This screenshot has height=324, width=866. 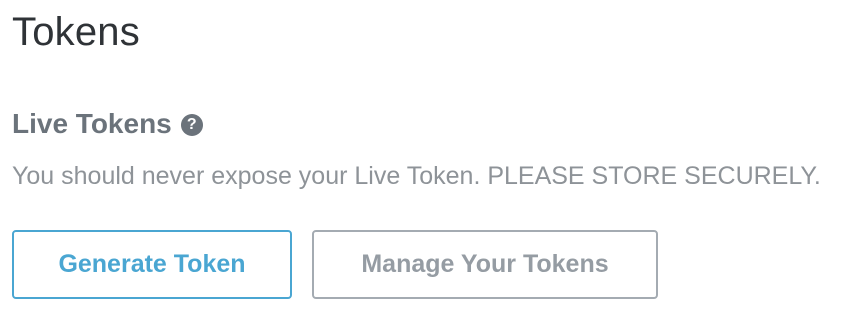 What do you see at coordinates (485, 264) in the screenshot?
I see `manage-tokens-button: Manage Your Tokens` at bounding box center [485, 264].